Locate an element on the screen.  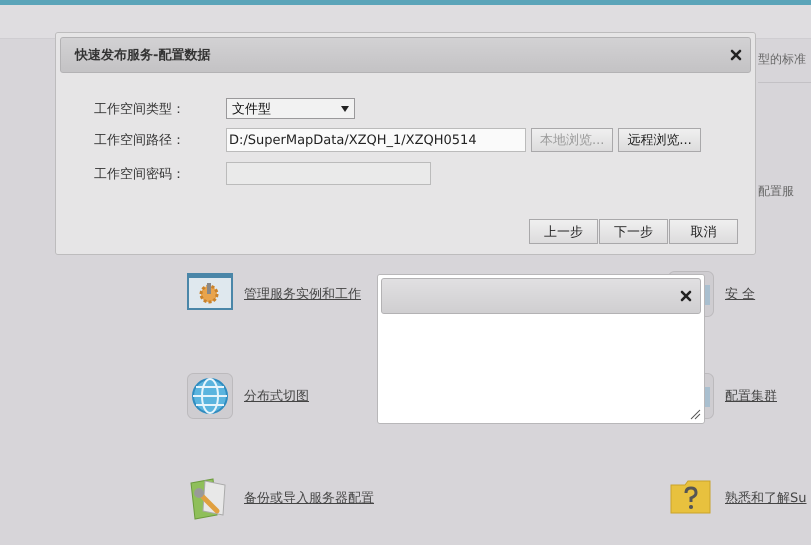
tile-link: 管理服务实例和工作 is located at coordinates (302, 294).